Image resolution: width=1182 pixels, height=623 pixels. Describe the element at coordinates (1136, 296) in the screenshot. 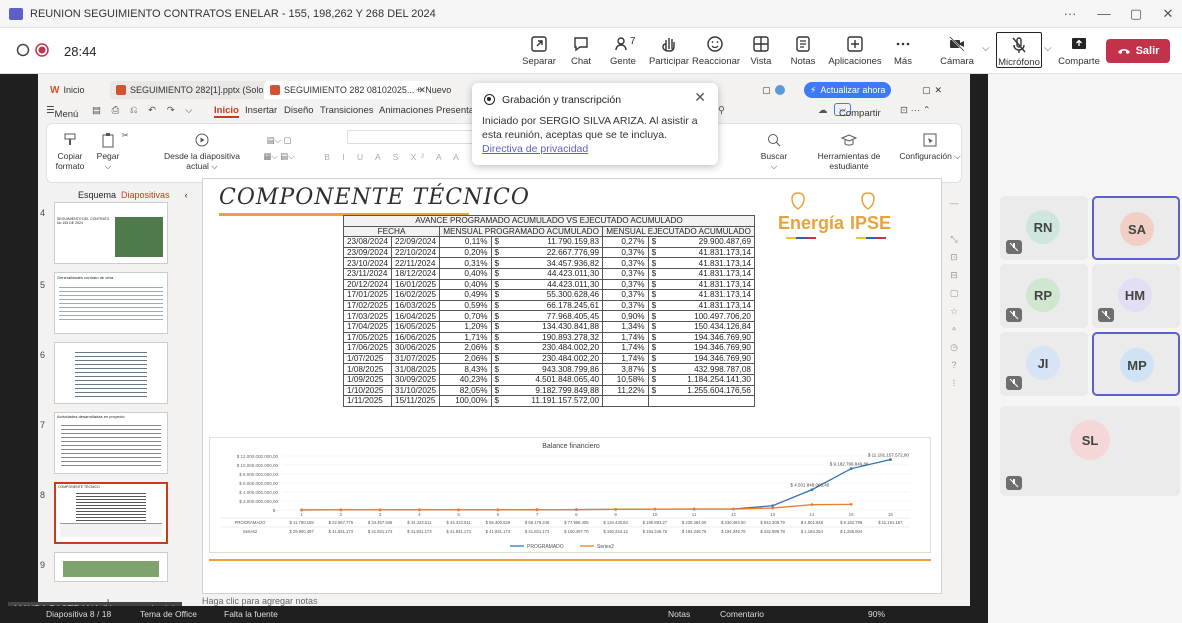

I see `participant-tile-hm: HM` at that location.